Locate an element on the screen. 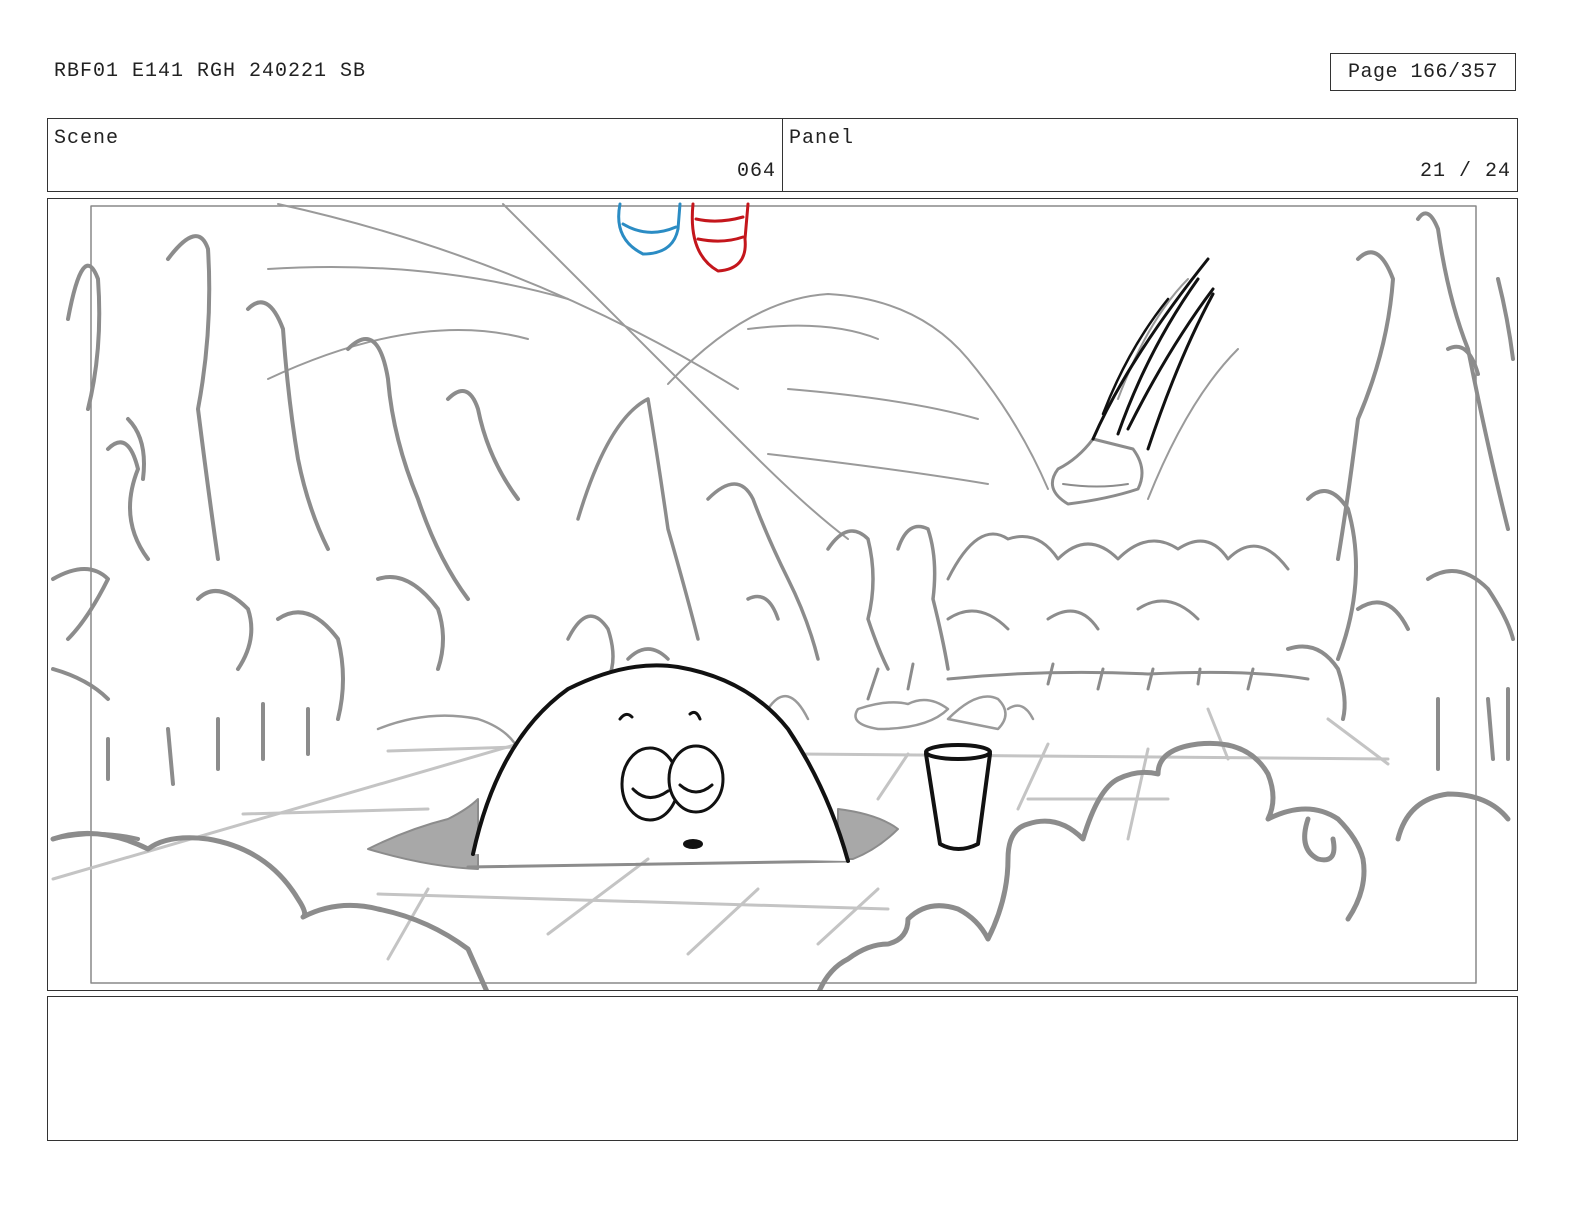  scene-panel-info-row: Scene 064 Panel 21 / 24 is located at coordinates (782, 155).